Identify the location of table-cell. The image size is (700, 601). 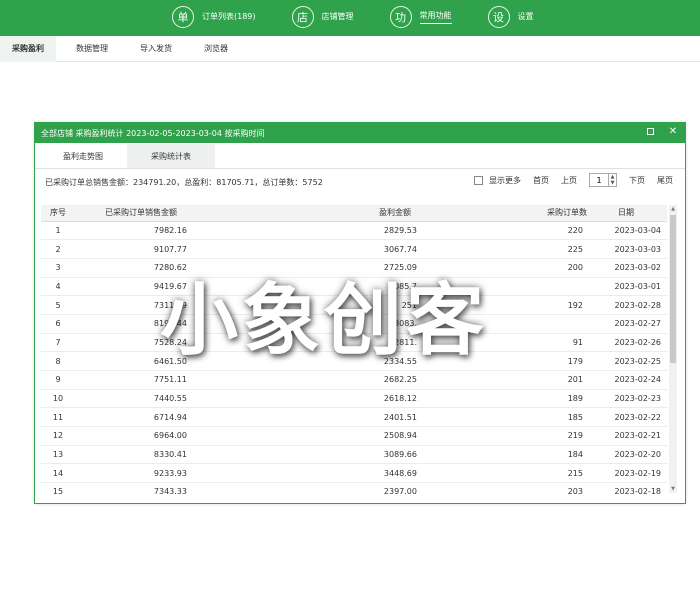
(508, 287).